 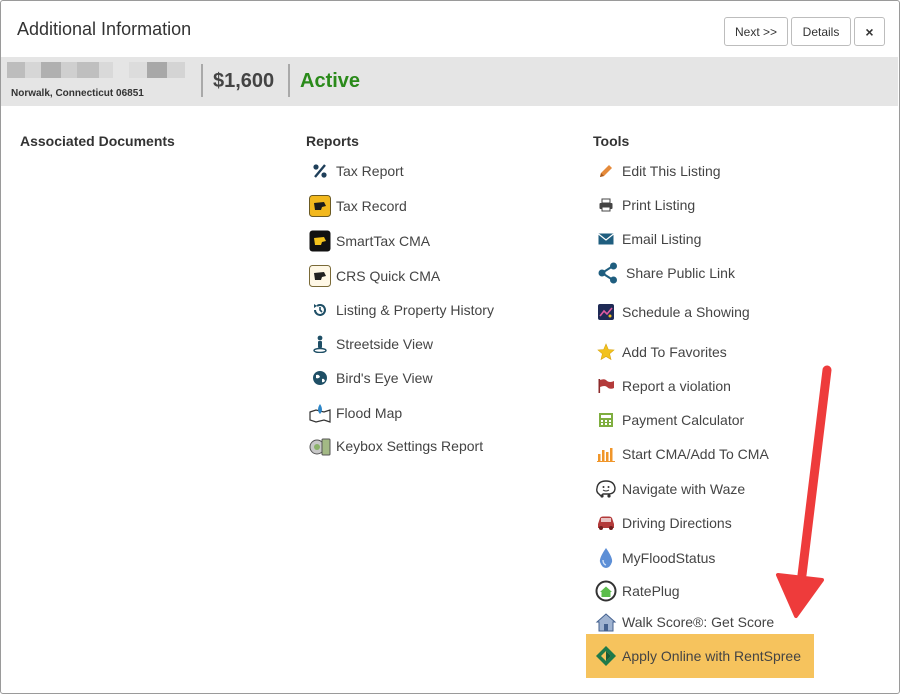 I want to click on tool-walk-score: Walk Score®: Get Score, so click(x=684, y=622).